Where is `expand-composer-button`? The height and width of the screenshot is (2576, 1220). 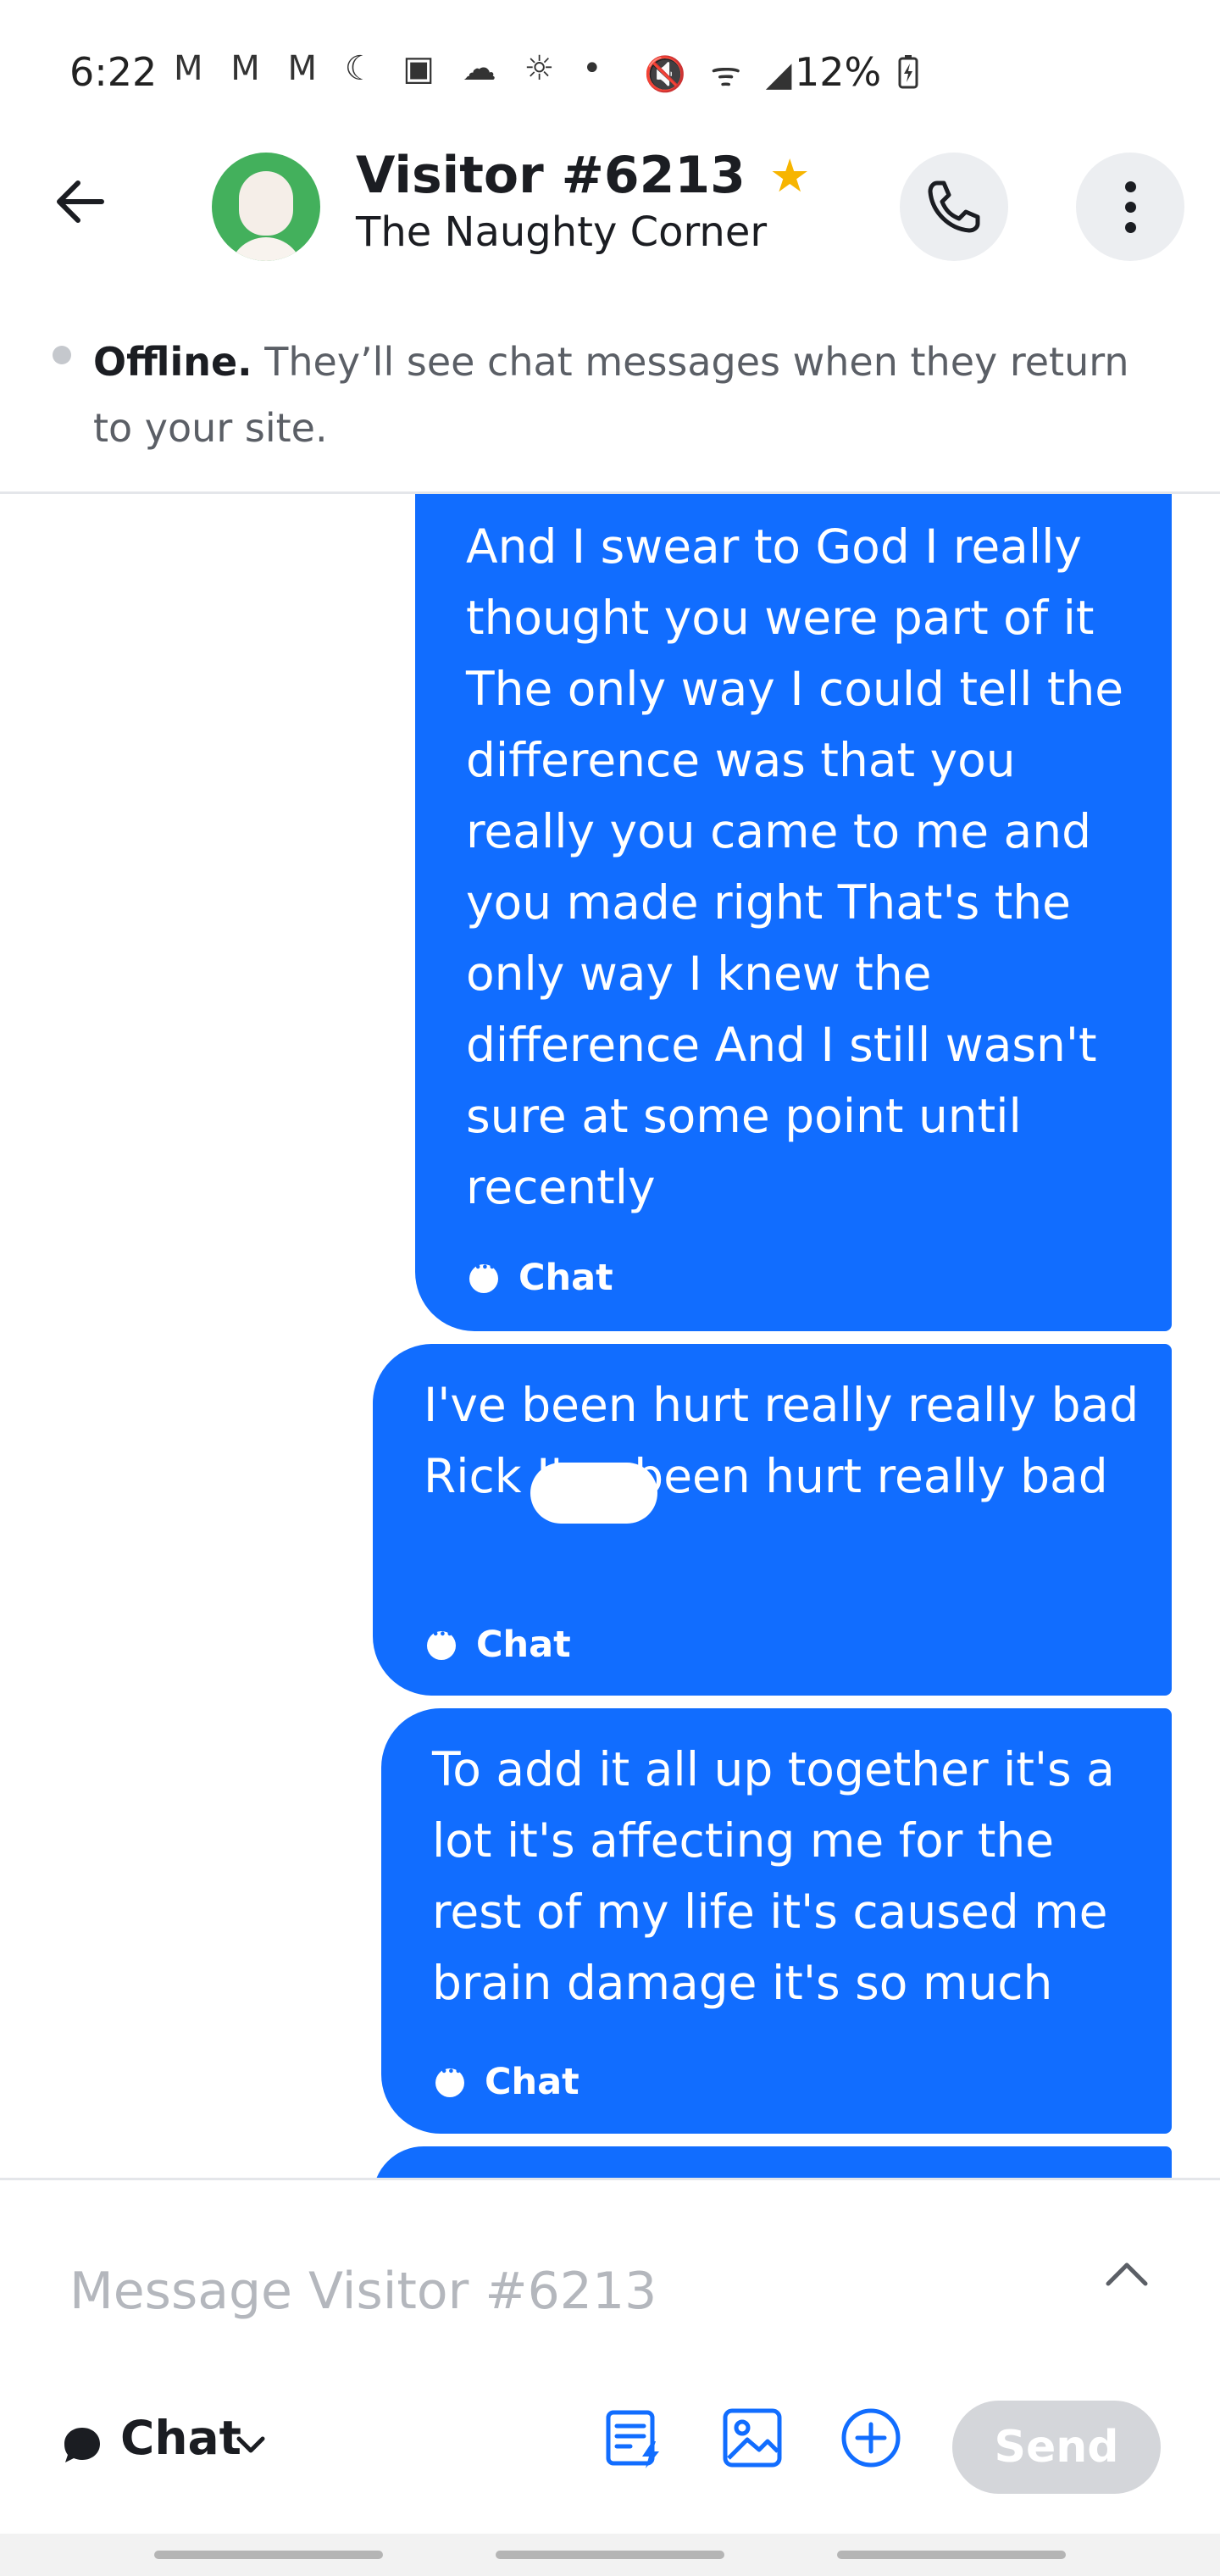
expand-composer-button is located at coordinates (1126, 2273).